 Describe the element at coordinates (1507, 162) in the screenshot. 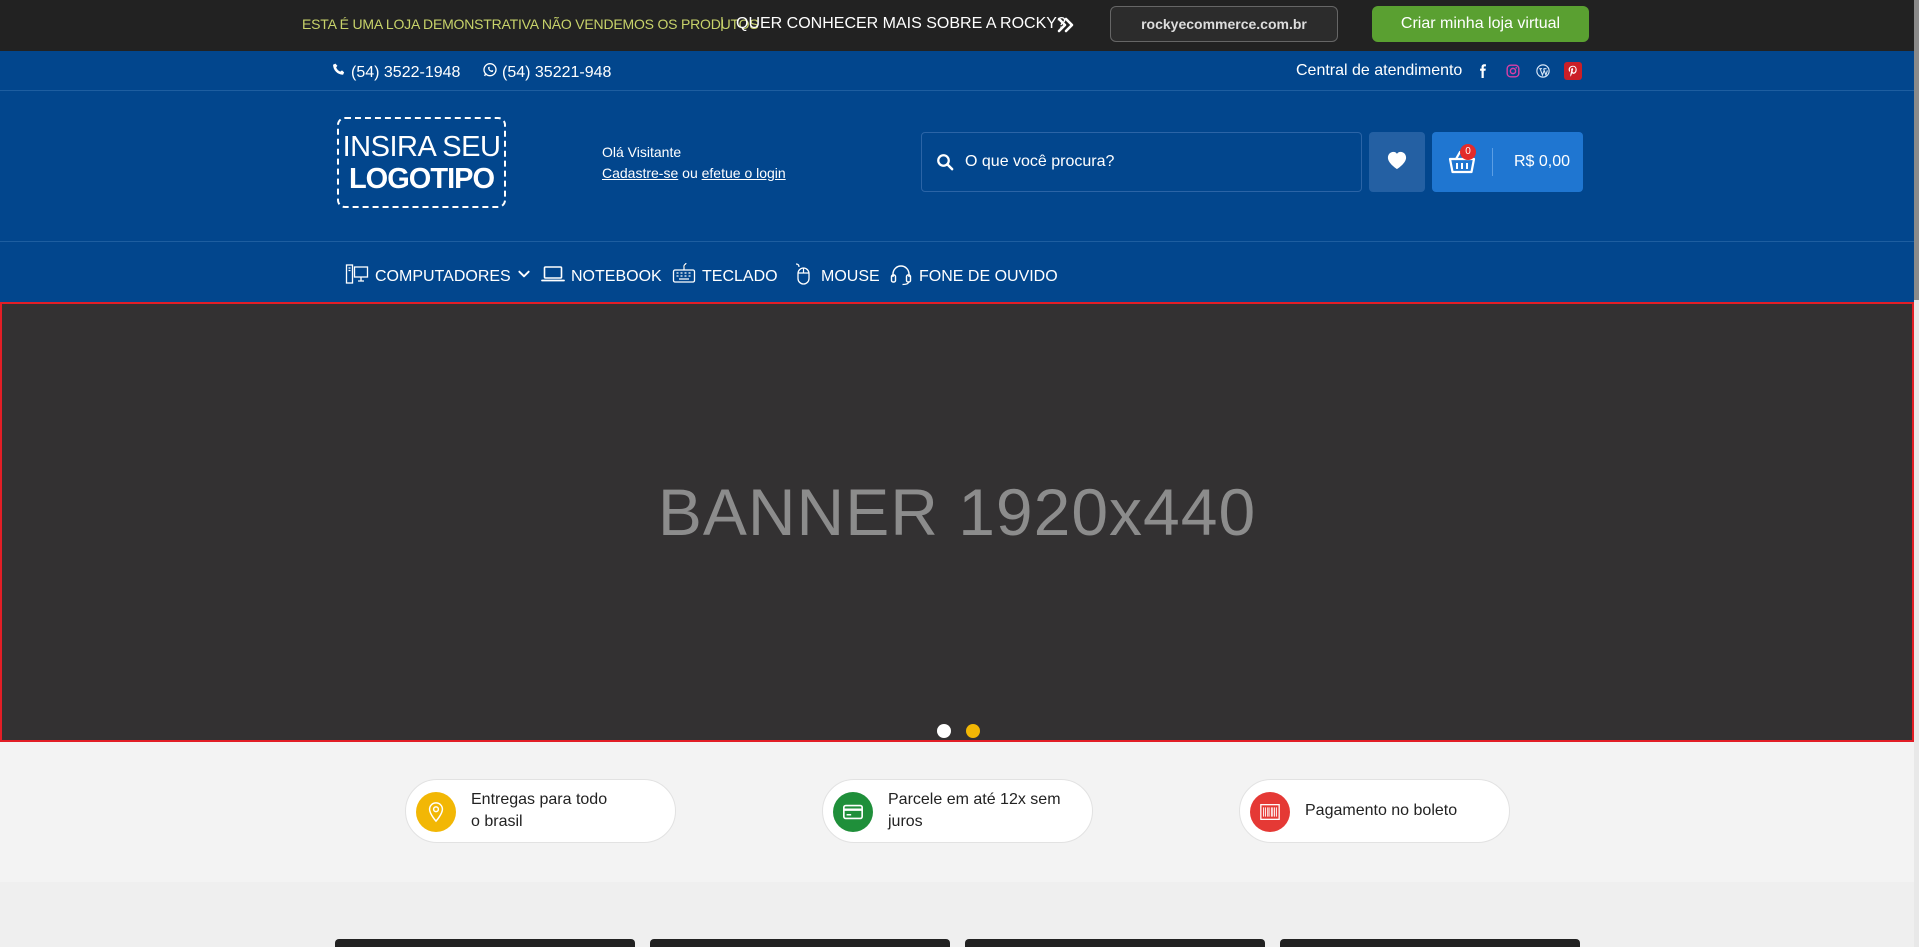

I see `cart-button: 0 R$ 0,00` at that location.